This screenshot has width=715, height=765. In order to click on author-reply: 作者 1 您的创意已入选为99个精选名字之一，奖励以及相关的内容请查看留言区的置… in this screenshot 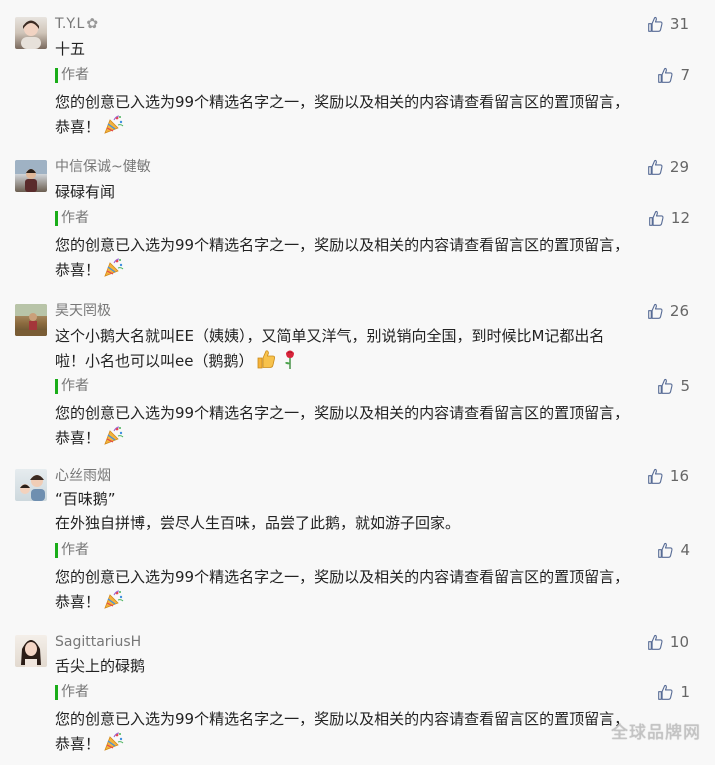, I will do `click(380, 717)`.